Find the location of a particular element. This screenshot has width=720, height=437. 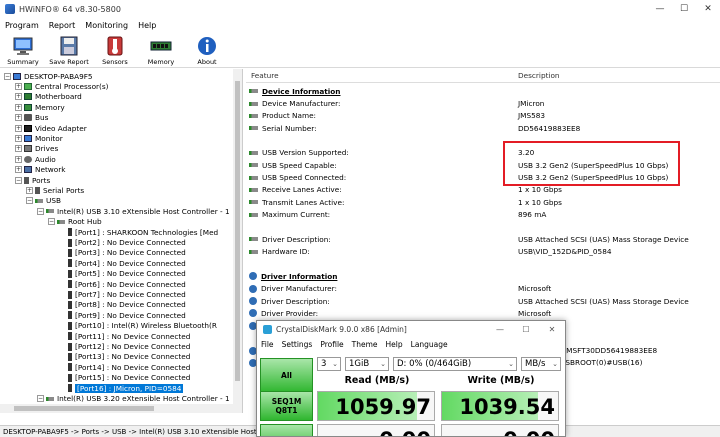

menu-monitoring: Monitoring is located at coordinates (106, 25).